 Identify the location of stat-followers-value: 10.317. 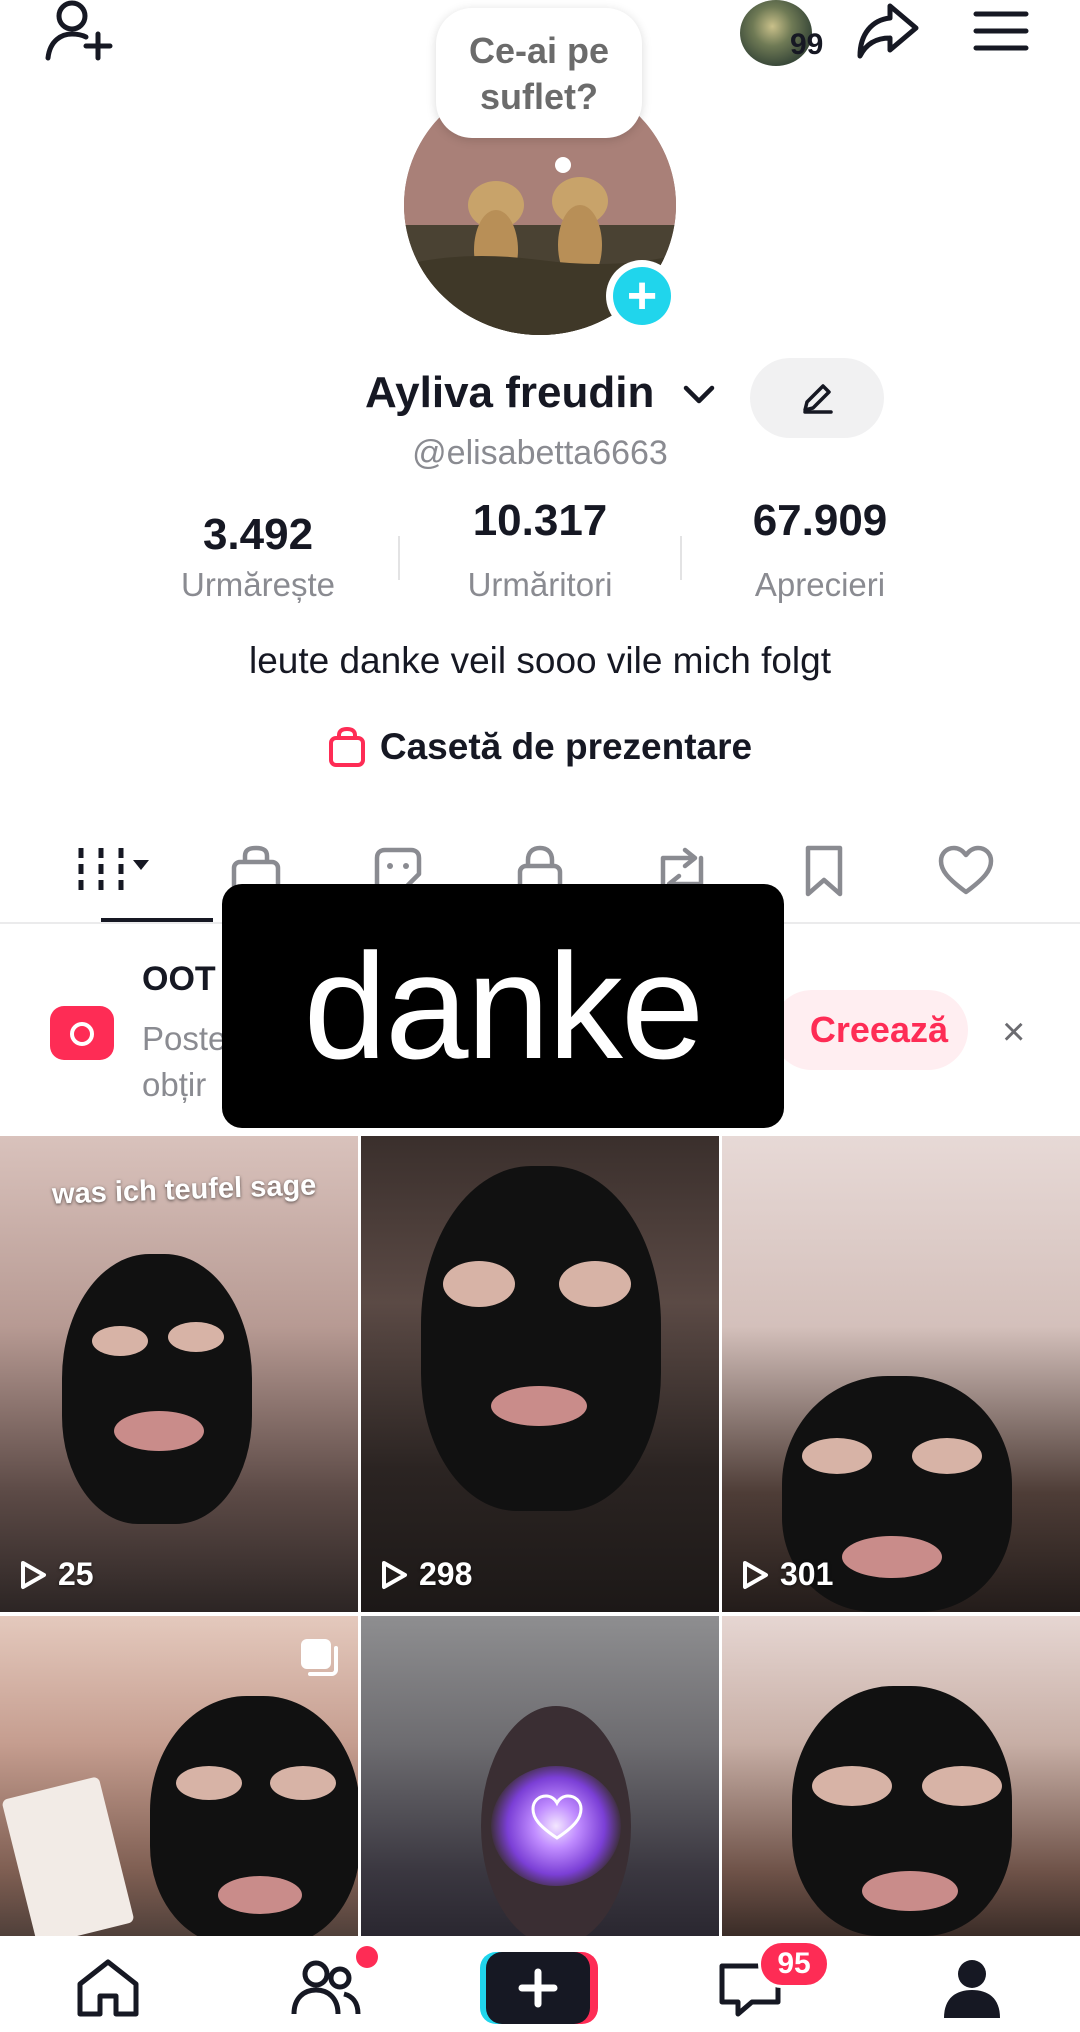
(540, 520).